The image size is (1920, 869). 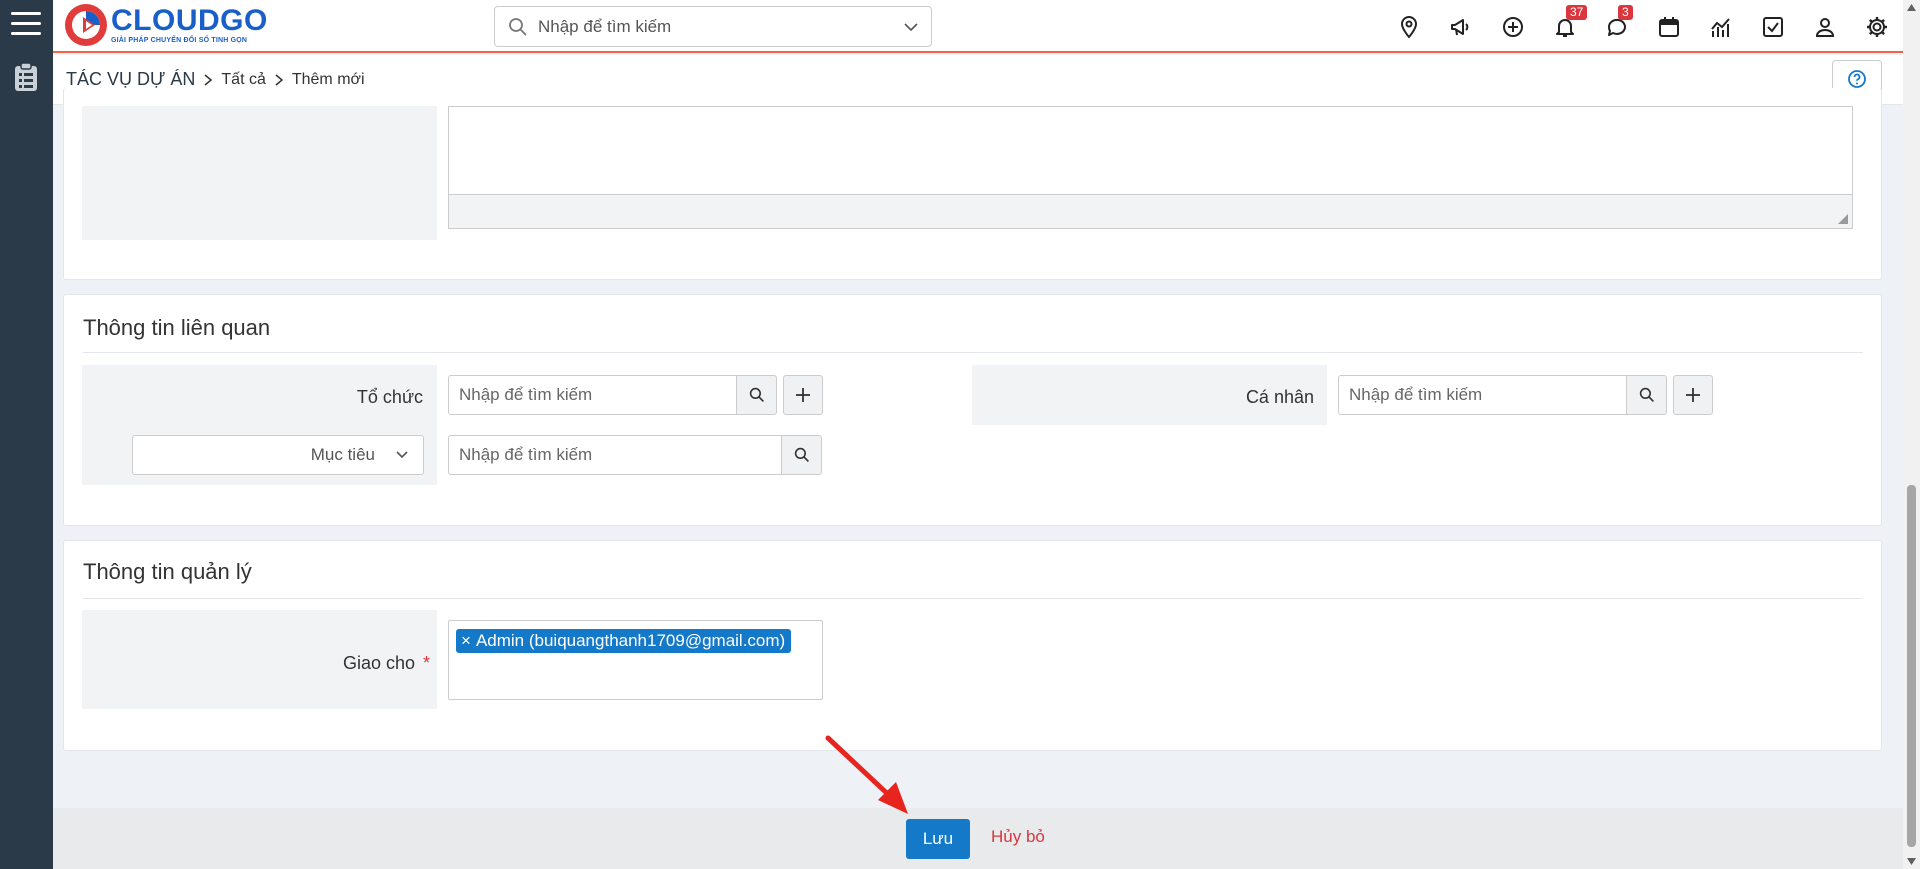 I want to click on assignee-tag-label: Admin (buiquangthanh1709@gmail.com), so click(x=630, y=640).